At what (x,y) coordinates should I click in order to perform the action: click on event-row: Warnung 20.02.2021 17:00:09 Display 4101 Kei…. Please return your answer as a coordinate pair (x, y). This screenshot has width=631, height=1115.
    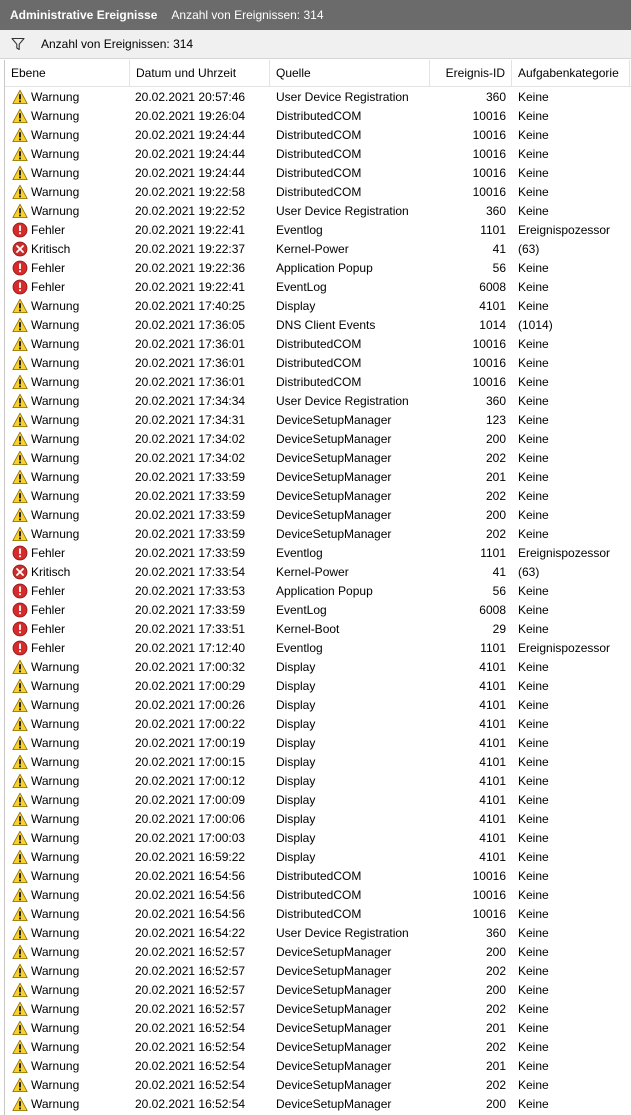
    Looking at the image, I should click on (318, 799).